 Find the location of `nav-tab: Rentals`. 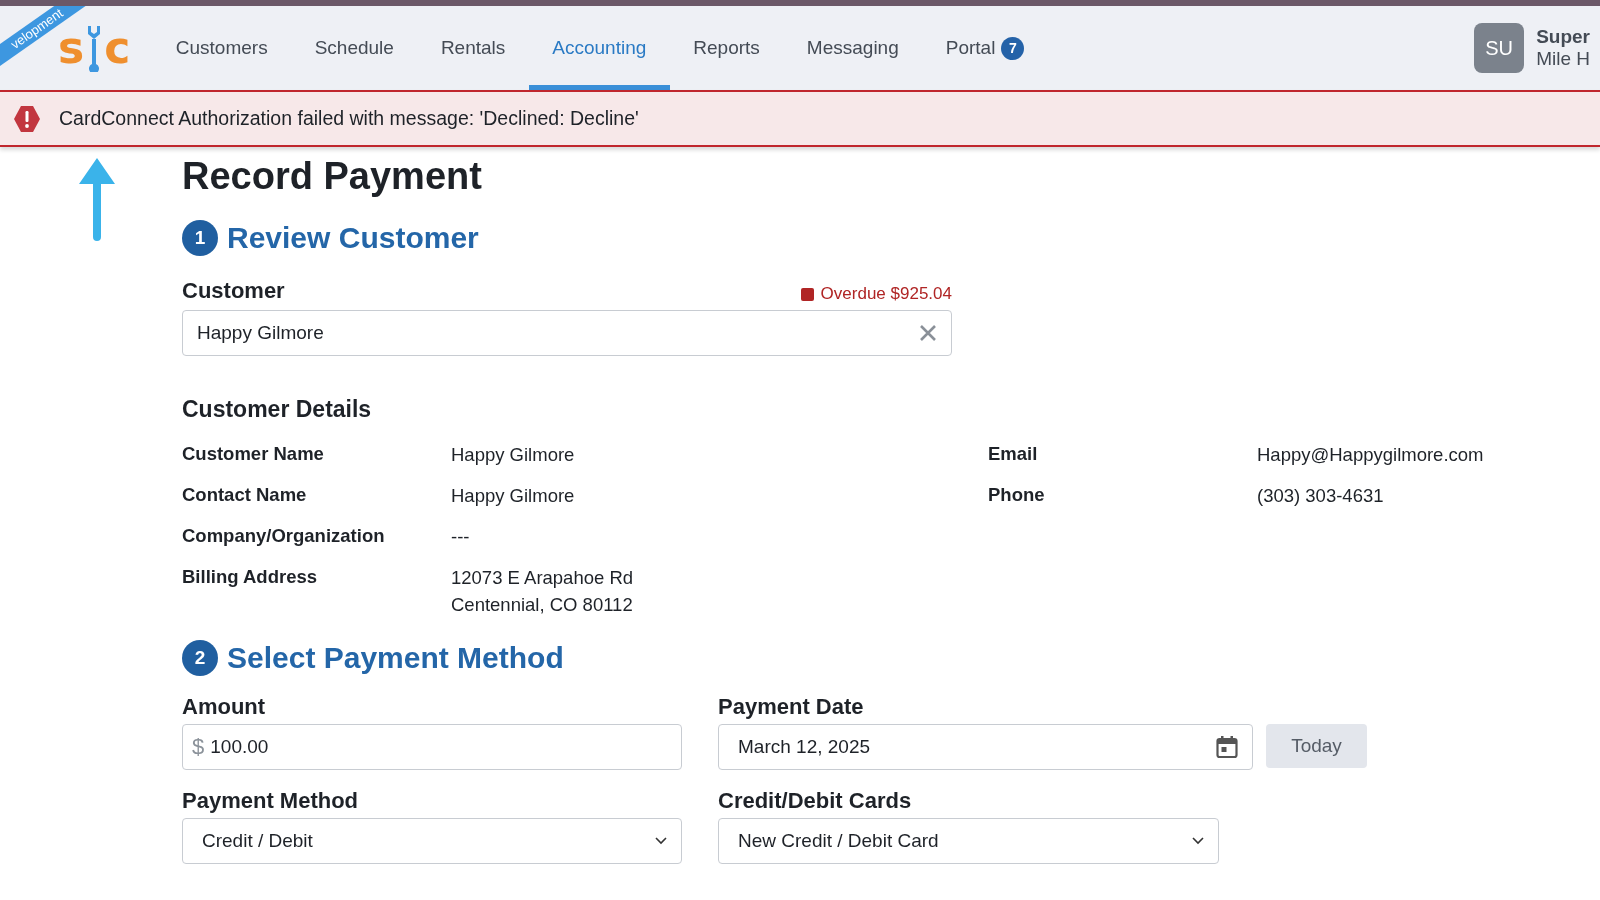

nav-tab: Rentals is located at coordinates (473, 48).